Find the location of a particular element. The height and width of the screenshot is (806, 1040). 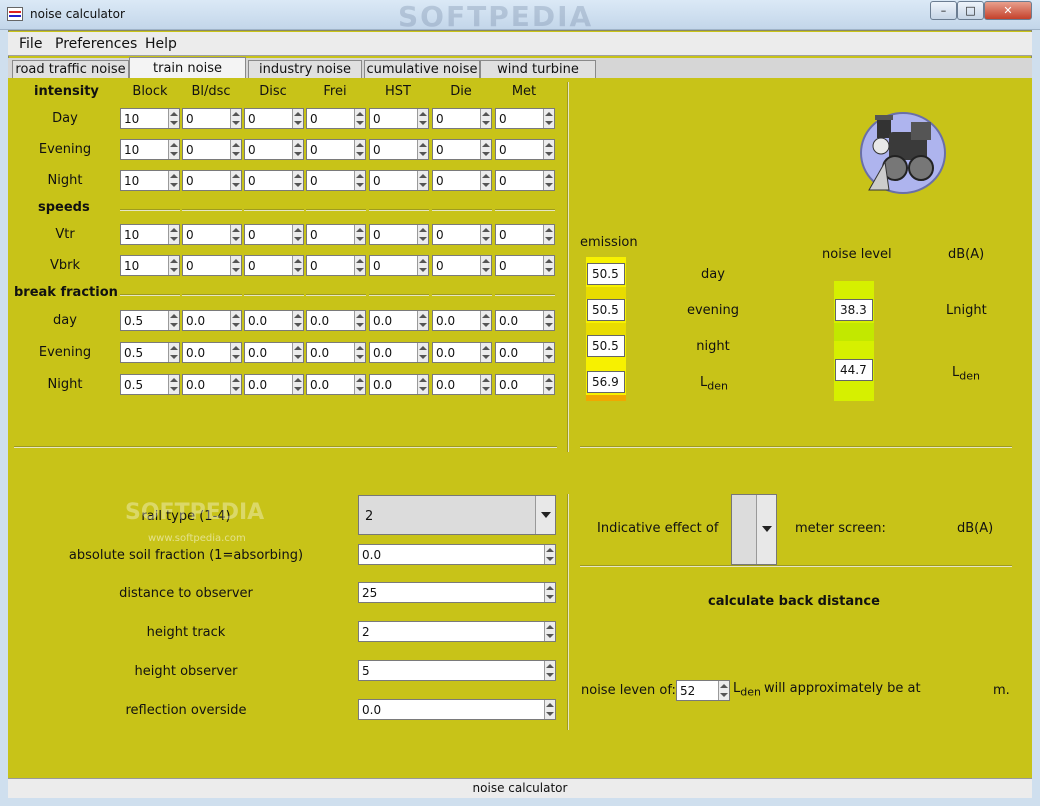

screen-height-select is located at coordinates (754, 529).